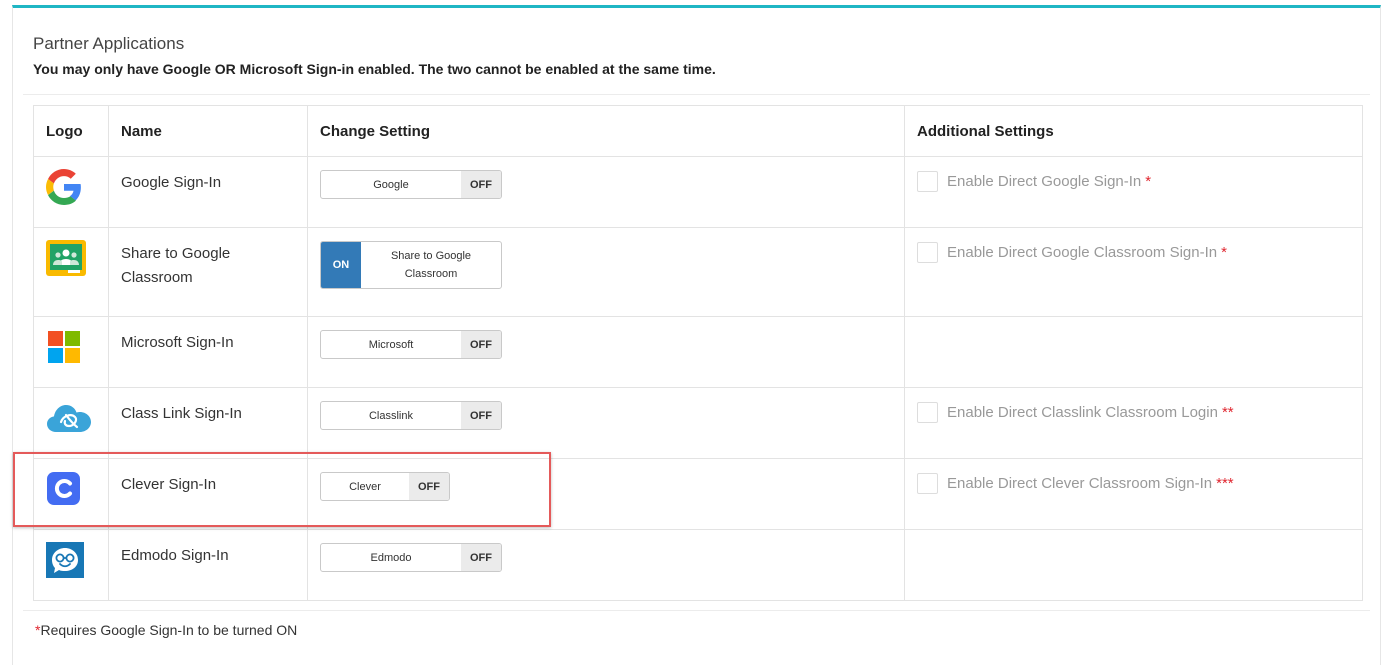  I want to click on change-setting-cell: Google OFF, so click(606, 192).